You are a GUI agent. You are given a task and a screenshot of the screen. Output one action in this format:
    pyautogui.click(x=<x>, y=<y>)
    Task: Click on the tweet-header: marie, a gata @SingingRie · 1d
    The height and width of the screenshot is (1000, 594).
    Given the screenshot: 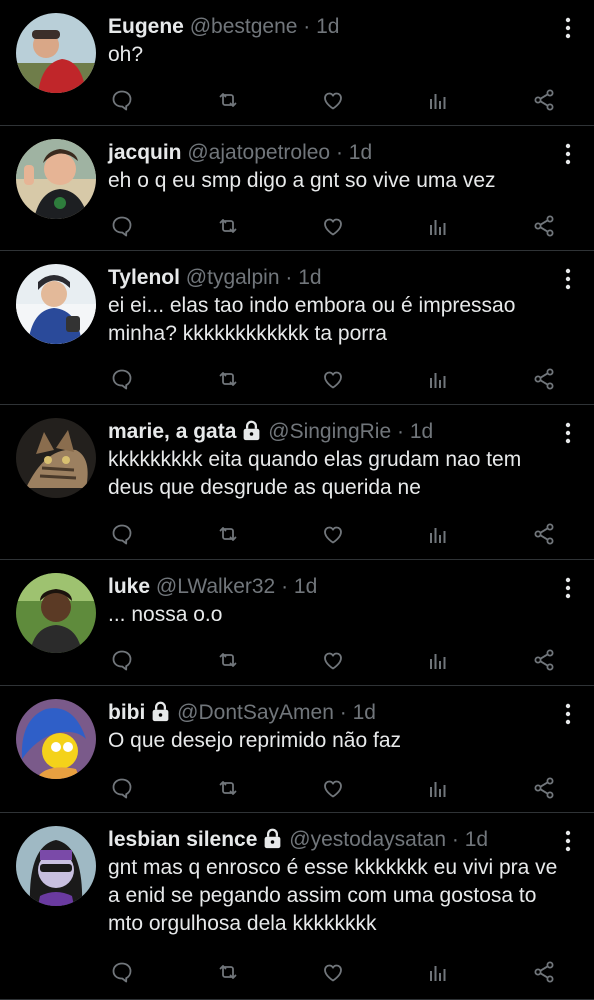 What is the action you would take?
    pyautogui.click(x=333, y=432)
    